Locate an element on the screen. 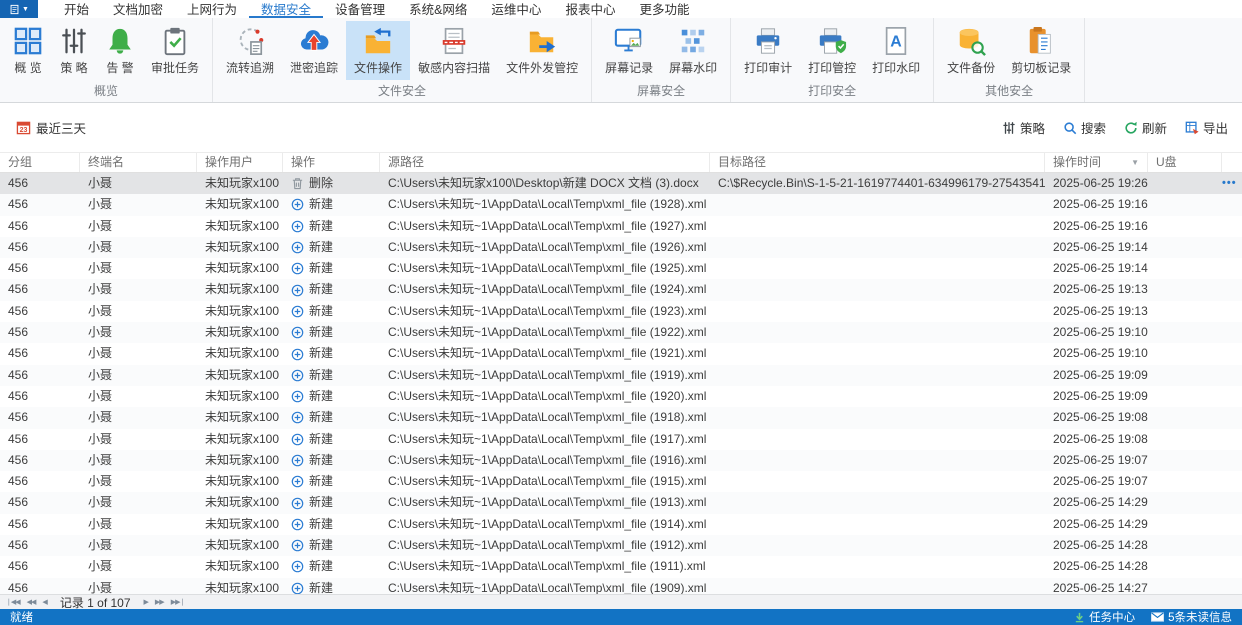  ribbon-item-policy: 策 略 is located at coordinates (74, 50).